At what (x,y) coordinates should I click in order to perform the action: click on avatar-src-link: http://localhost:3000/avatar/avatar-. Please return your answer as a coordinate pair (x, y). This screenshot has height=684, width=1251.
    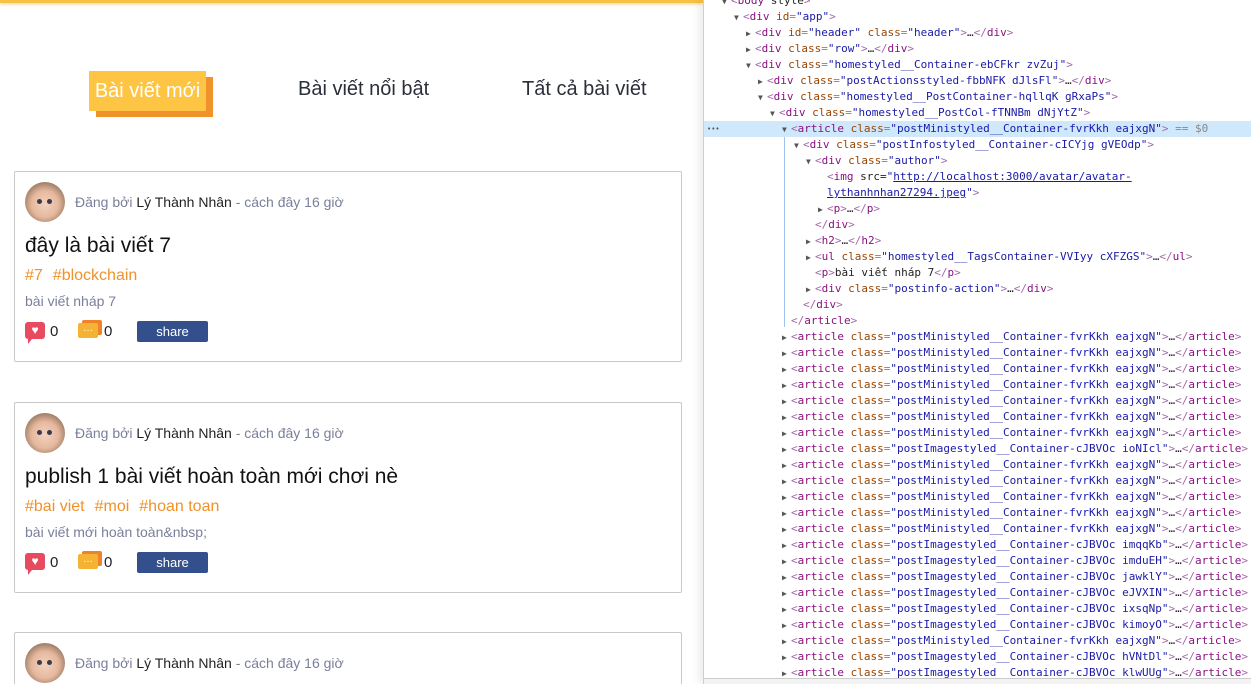
    Looking at the image, I should click on (1012, 176).